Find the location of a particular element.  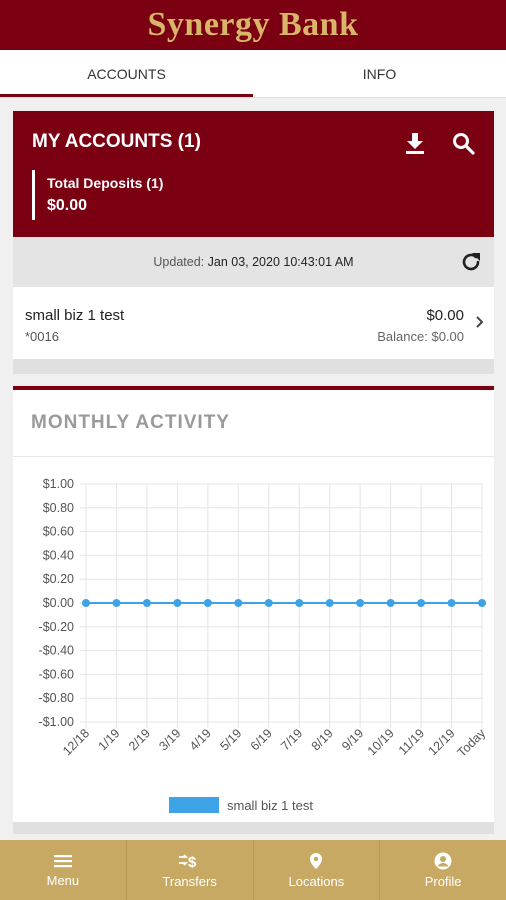

transfers-icon: $ is located at coordinates (187, 862).